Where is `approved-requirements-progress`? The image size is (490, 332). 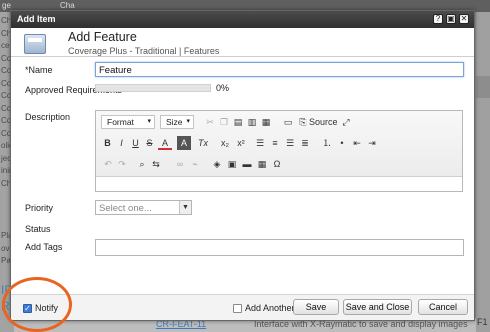
approved-requirements-progress is located at coordinates (153, 88).